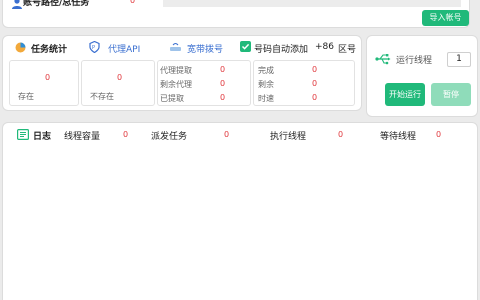 This screenshot has height=300, width=480. I want to click on thread-capacity-value: 0, so click(126, 134).